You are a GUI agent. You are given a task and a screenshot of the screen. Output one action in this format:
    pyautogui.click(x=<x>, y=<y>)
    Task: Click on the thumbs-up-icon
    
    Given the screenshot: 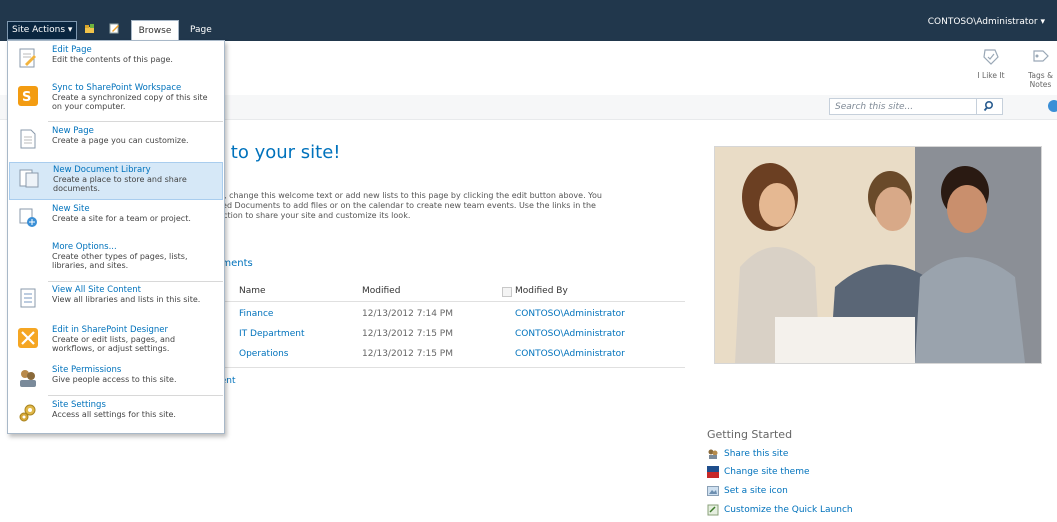 What is the action you would take?
    pyautogui.click(x=991, y=57)
    